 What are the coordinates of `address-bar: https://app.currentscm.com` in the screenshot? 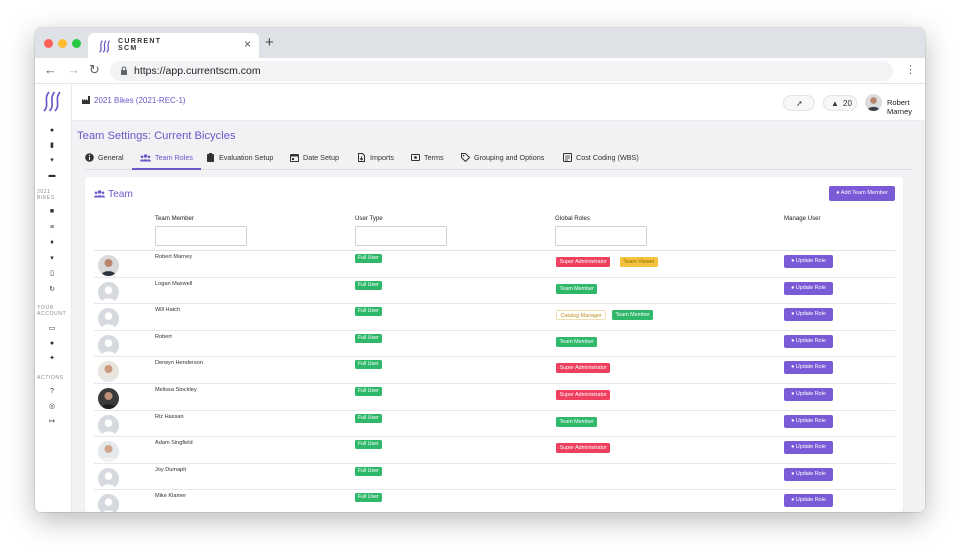 It's located at (501, 71).